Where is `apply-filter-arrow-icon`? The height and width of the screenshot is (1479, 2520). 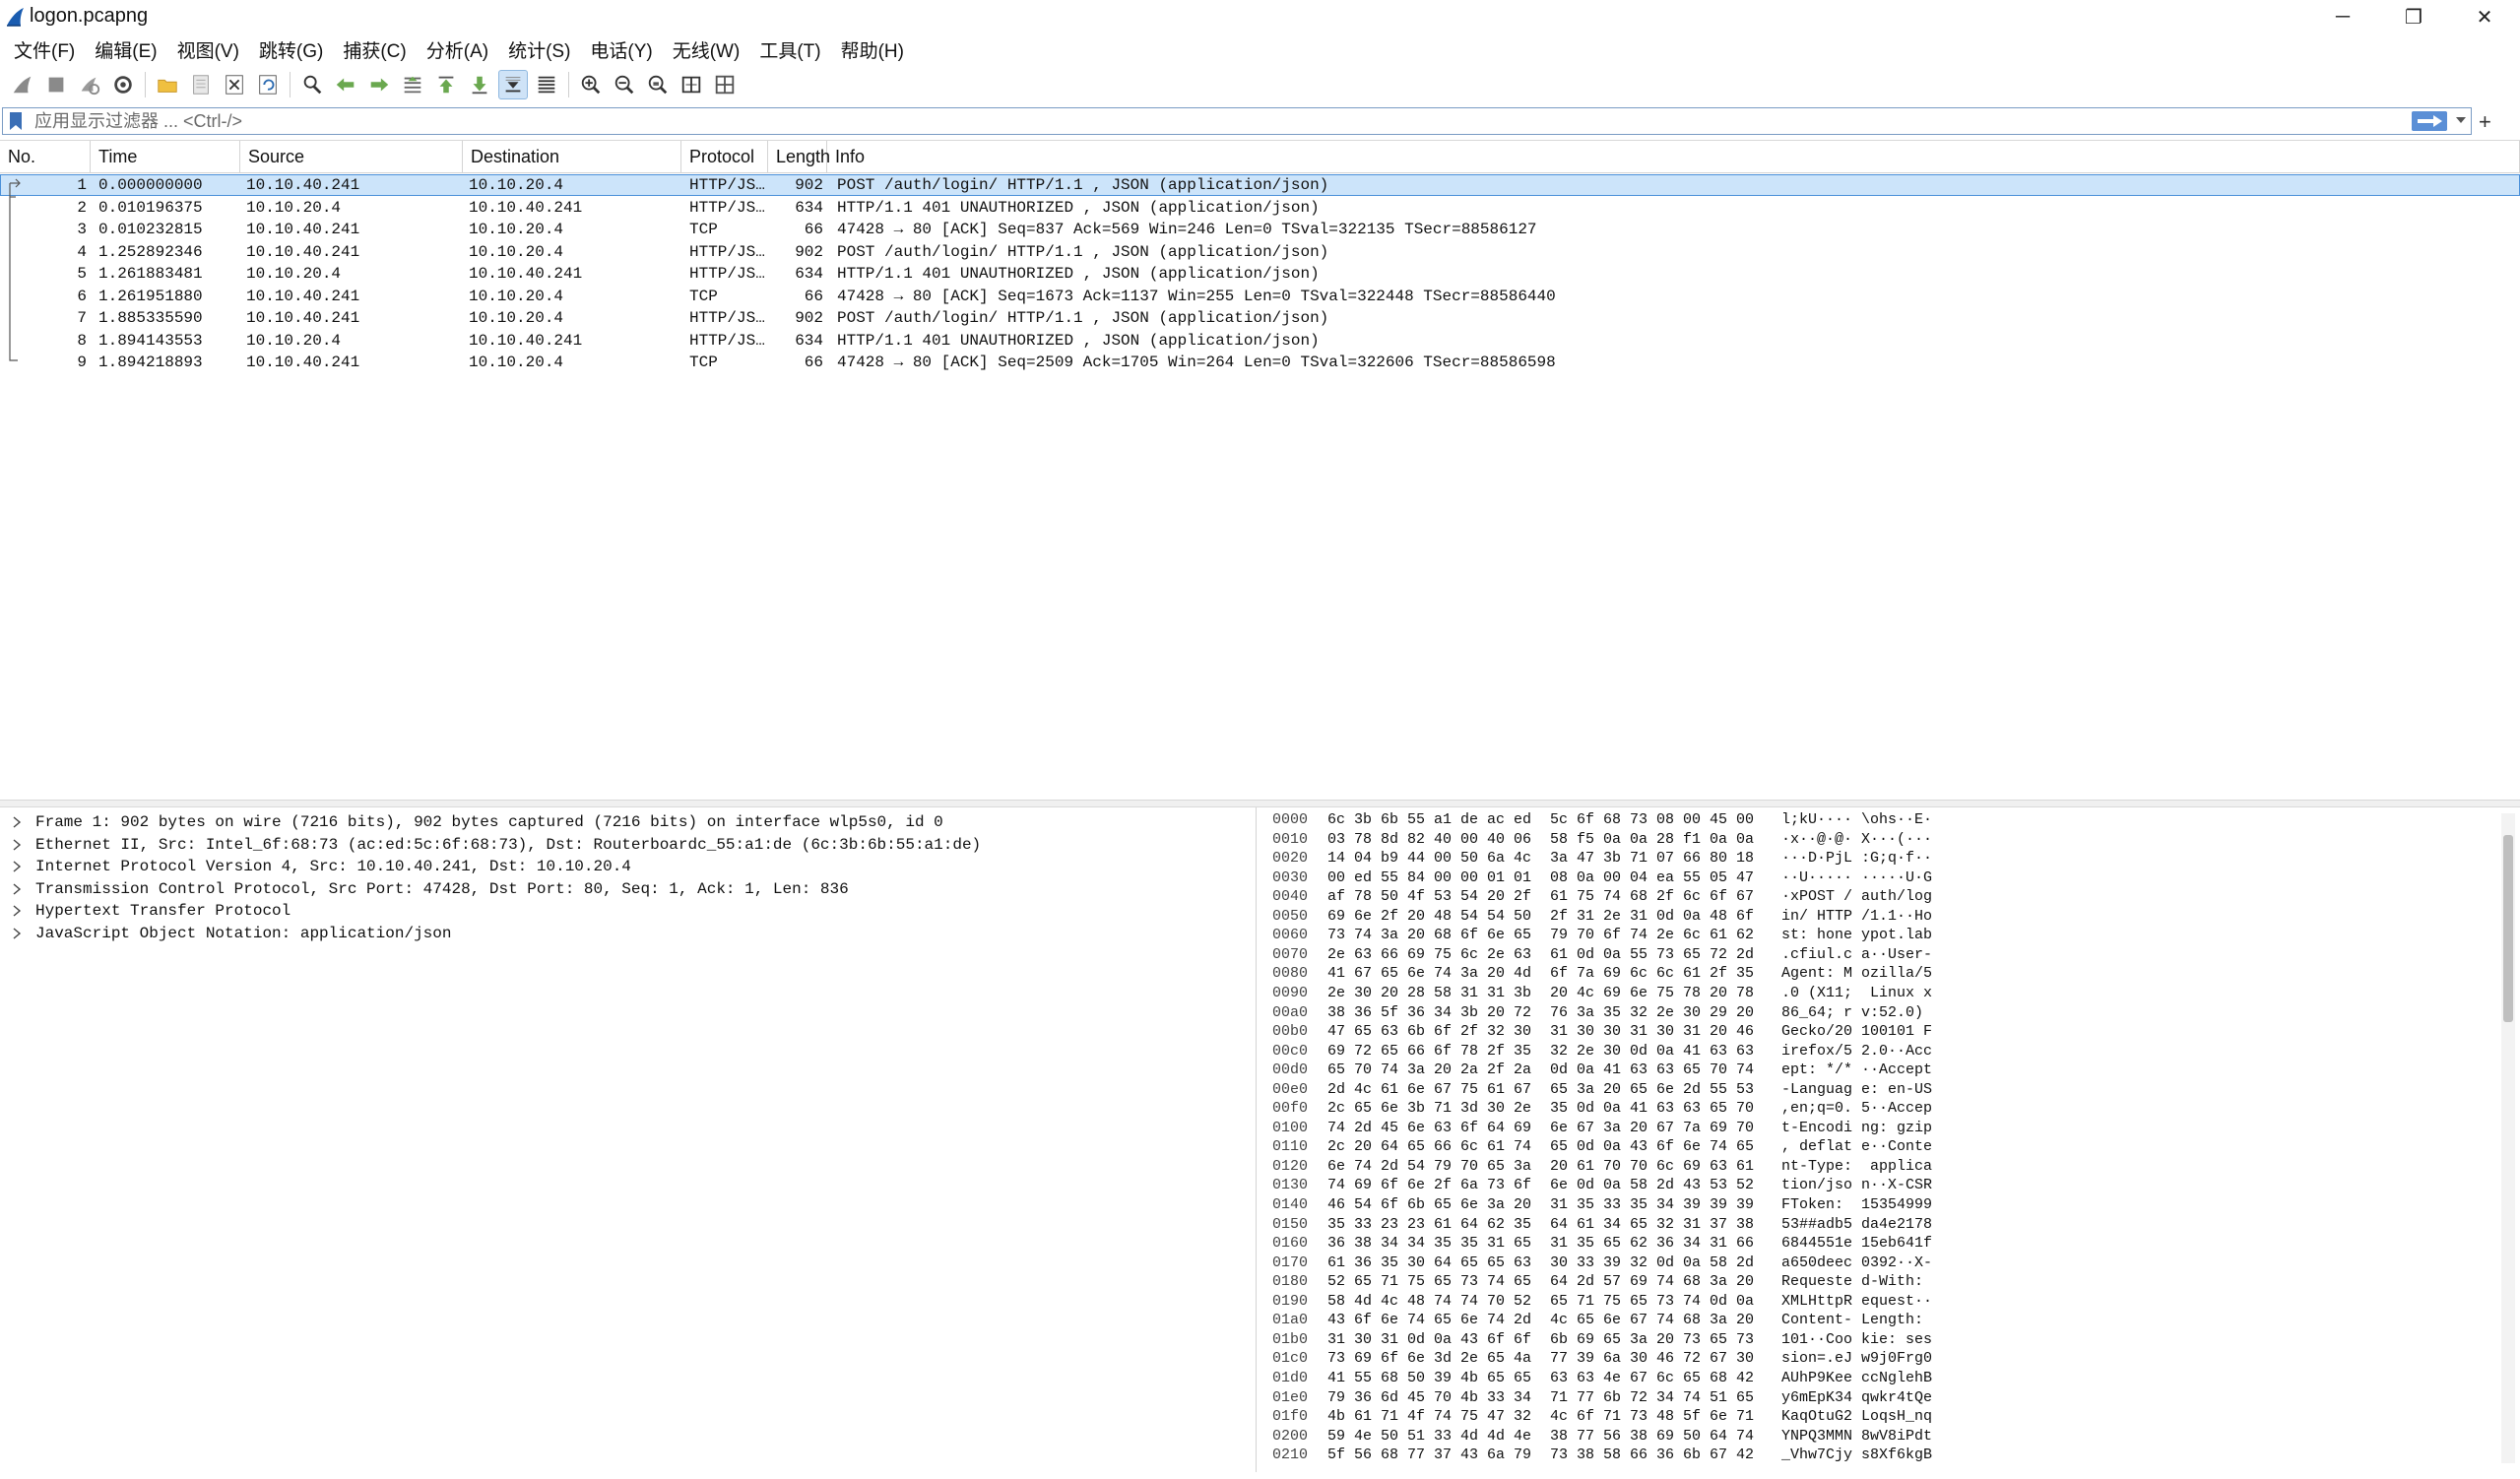 apply-filter-arrow-icon is located at coordinates (2429, 121).